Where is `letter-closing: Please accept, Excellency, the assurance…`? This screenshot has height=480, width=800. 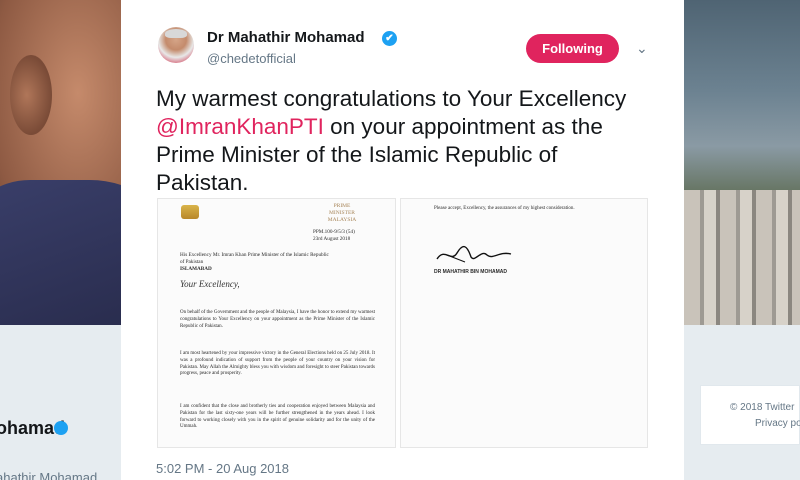 letter-closing: Please accept, Excellency, the assurance… is located at coordinates (504, 208).